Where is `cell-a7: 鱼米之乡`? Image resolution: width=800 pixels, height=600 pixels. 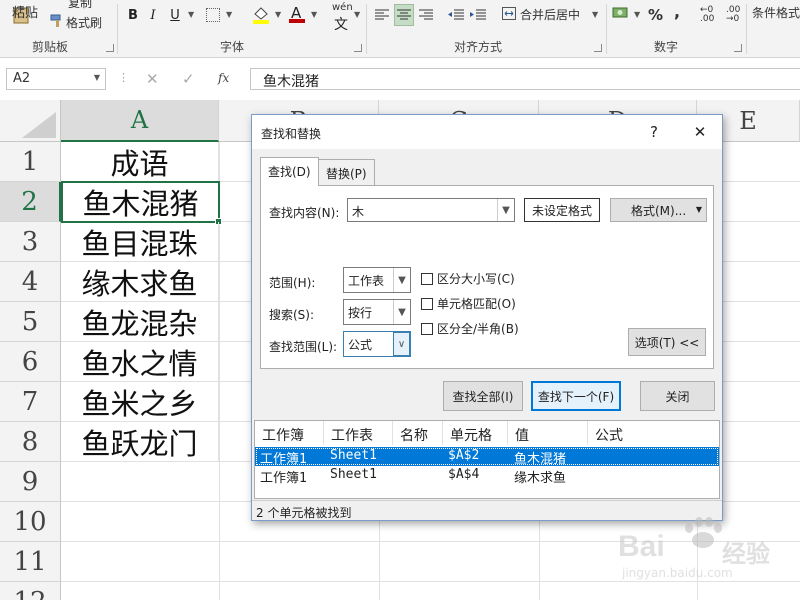
cell-a7: 鱼米之乡 is located at coordinates (140, 402).